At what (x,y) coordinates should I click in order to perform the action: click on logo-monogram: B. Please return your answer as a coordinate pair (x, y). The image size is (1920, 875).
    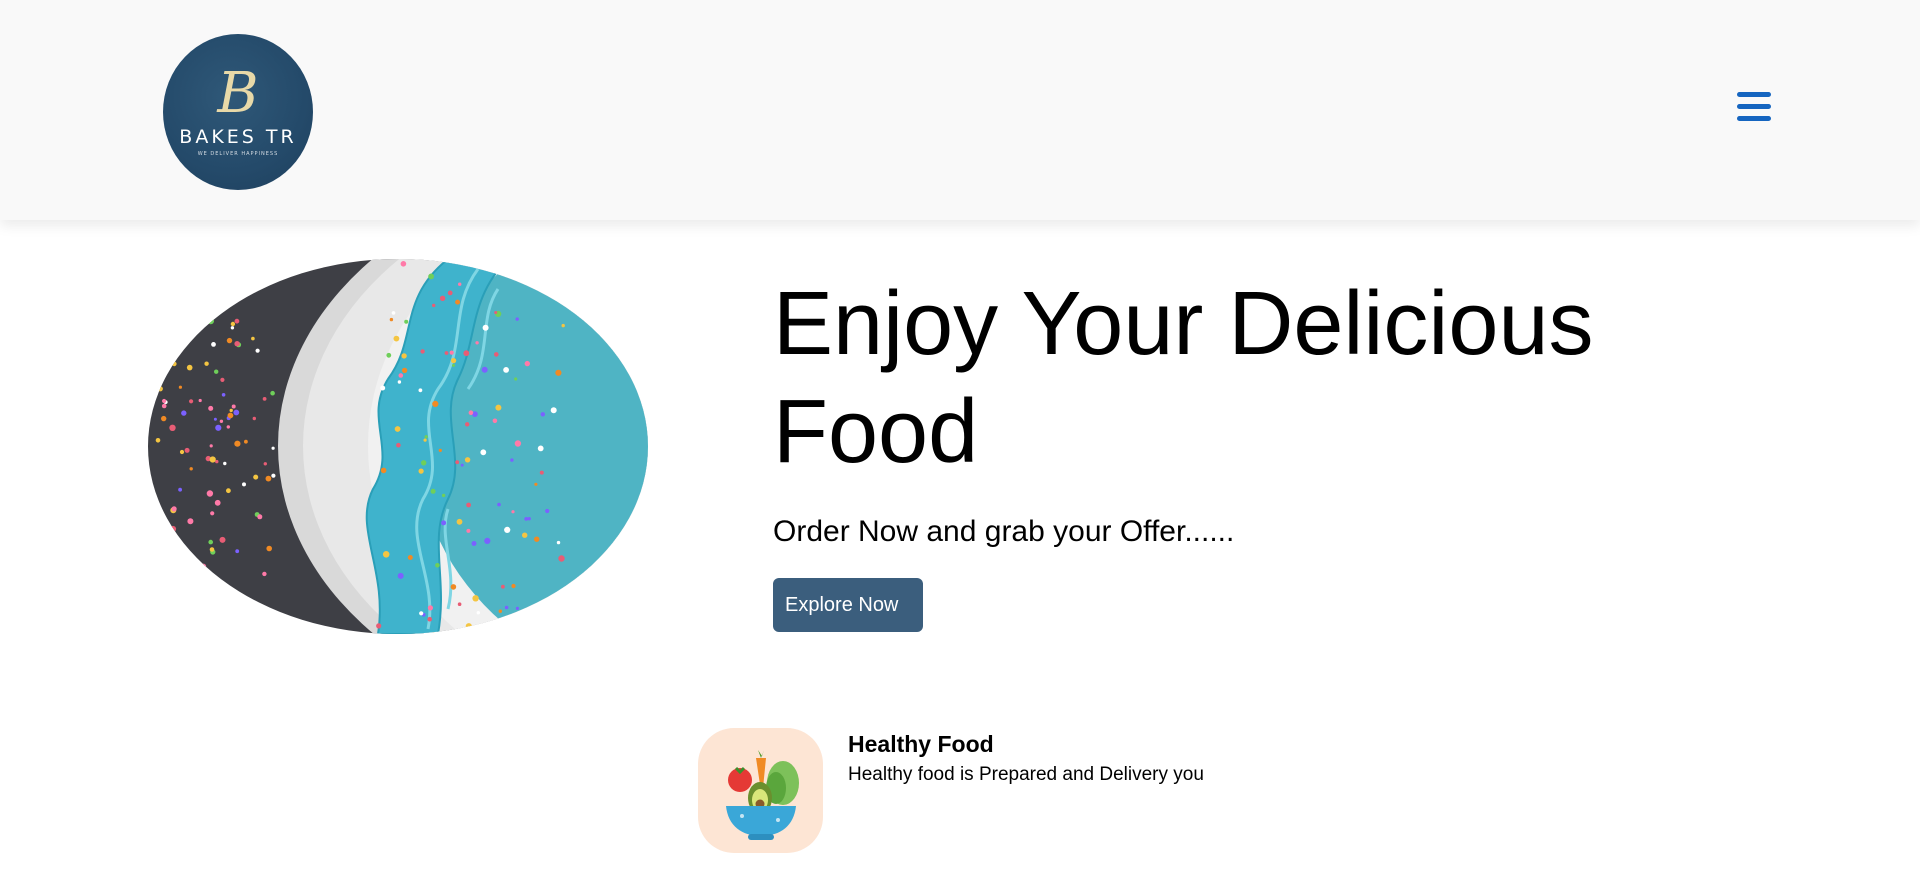
    Looking at the image, I should click on (238, 93).